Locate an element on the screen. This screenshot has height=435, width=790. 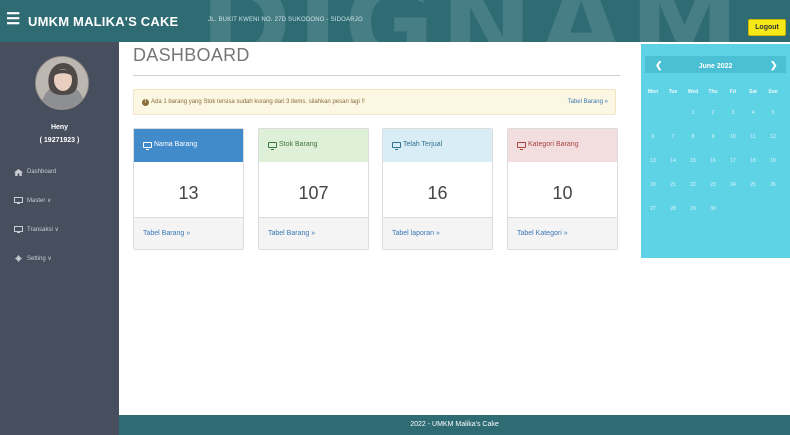
card-link: Tabel laporan » is located at coordinates (416, 233).